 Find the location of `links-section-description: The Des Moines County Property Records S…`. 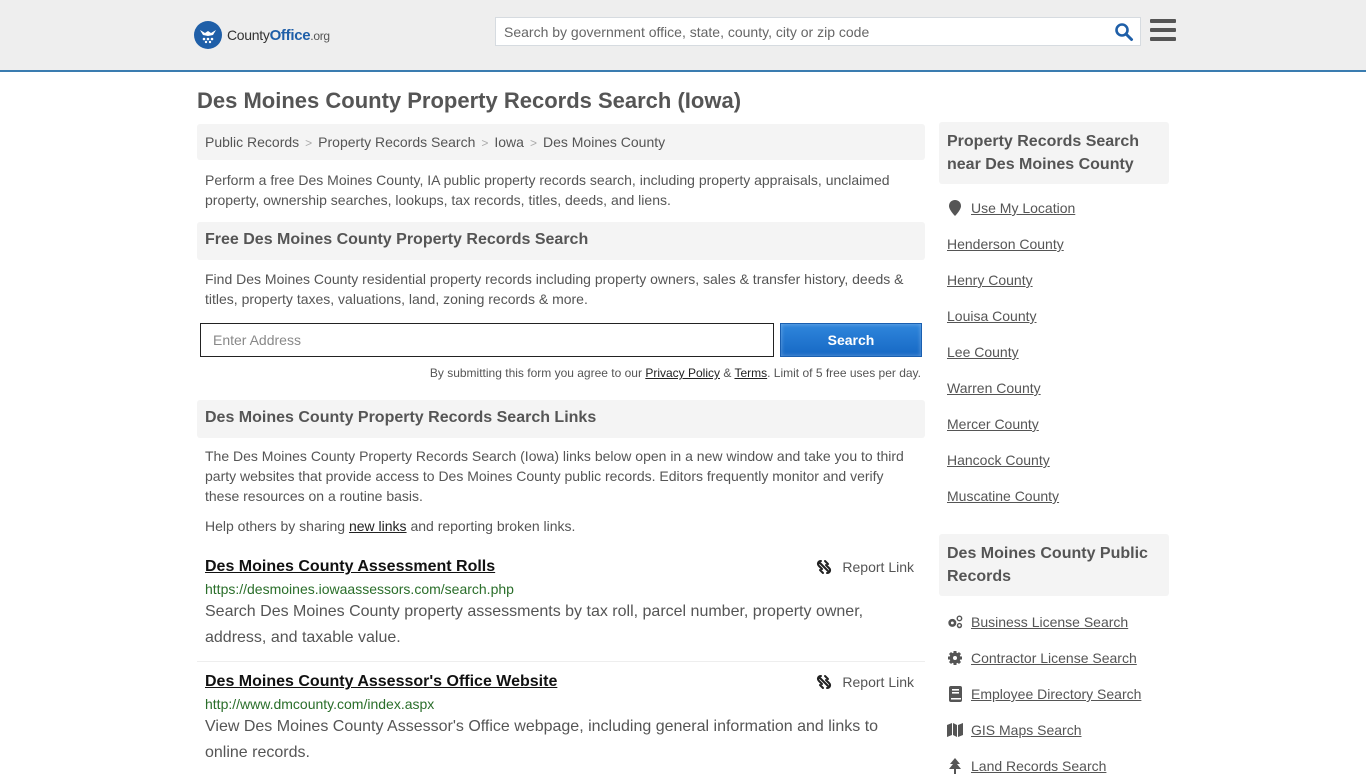

links-section-description: The Des Moines County Property Records S… is located at coordinates (554, 476).